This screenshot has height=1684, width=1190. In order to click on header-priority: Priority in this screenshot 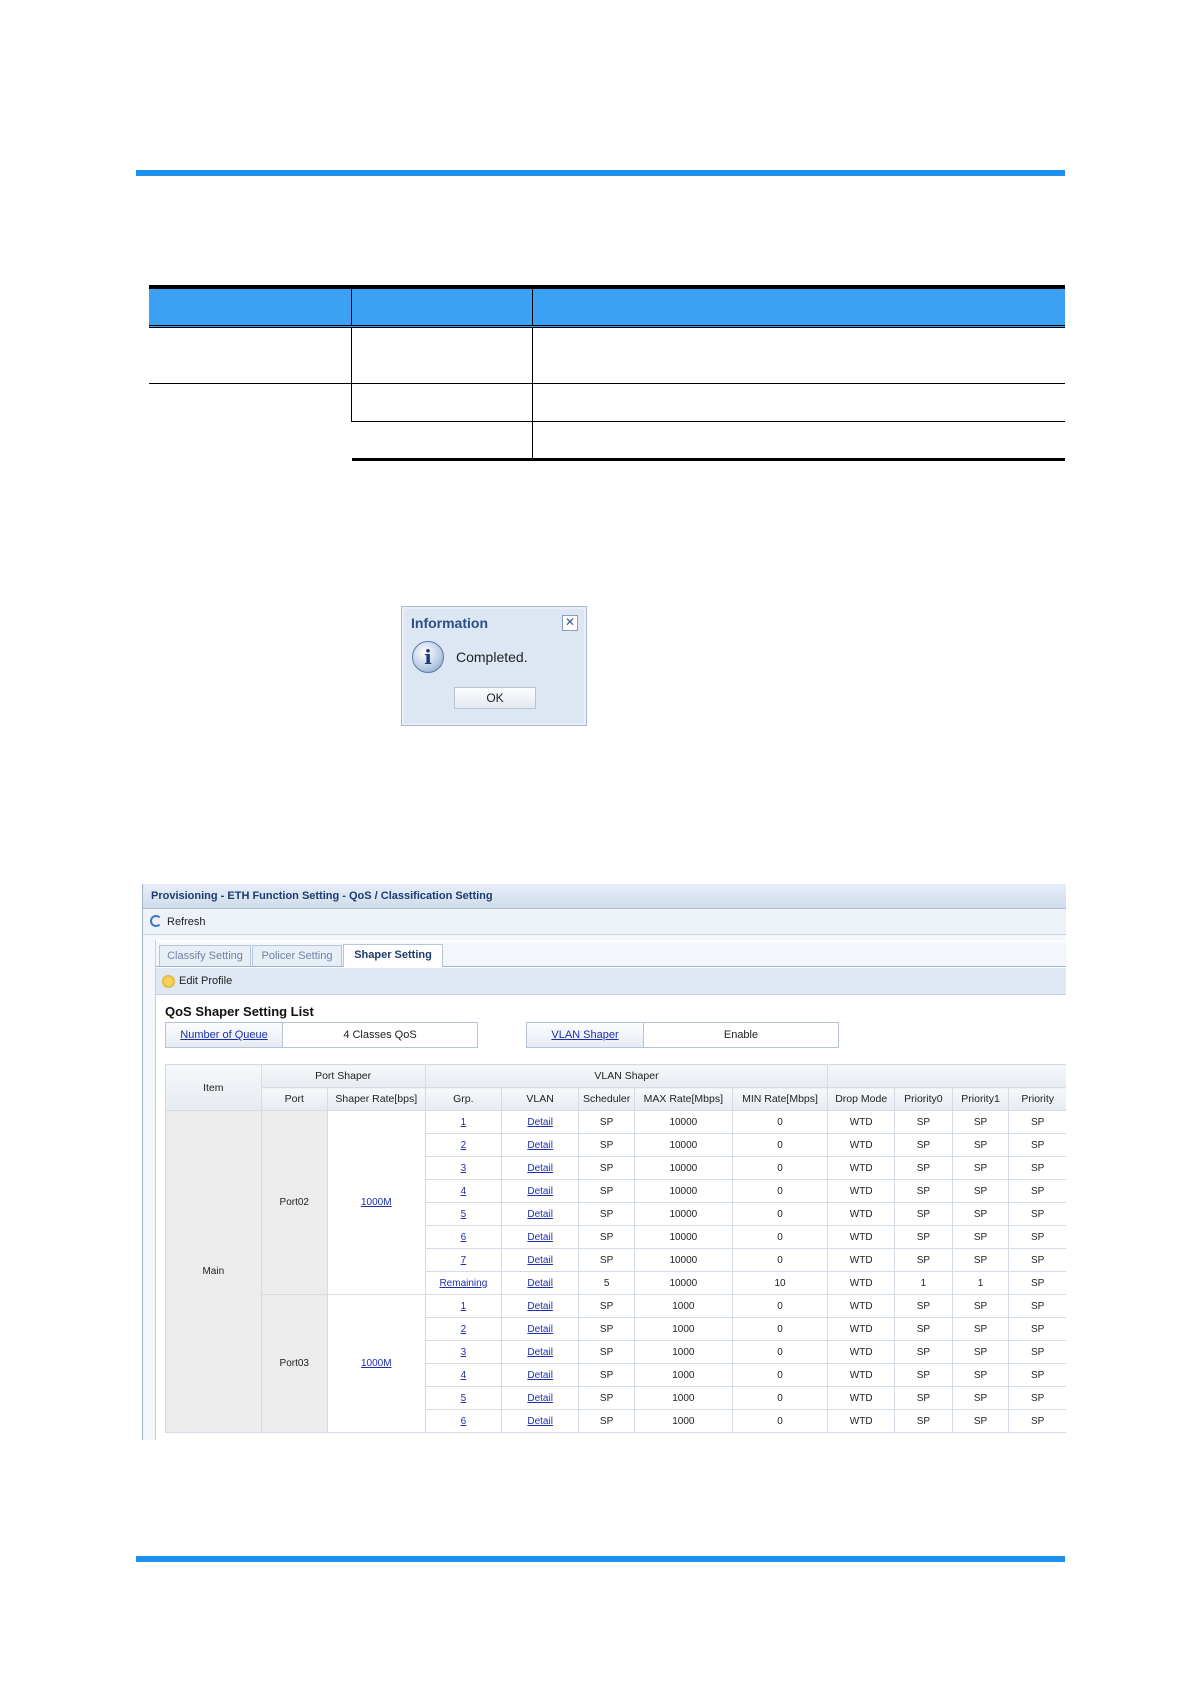, I will do `click(1037, 1099)`.